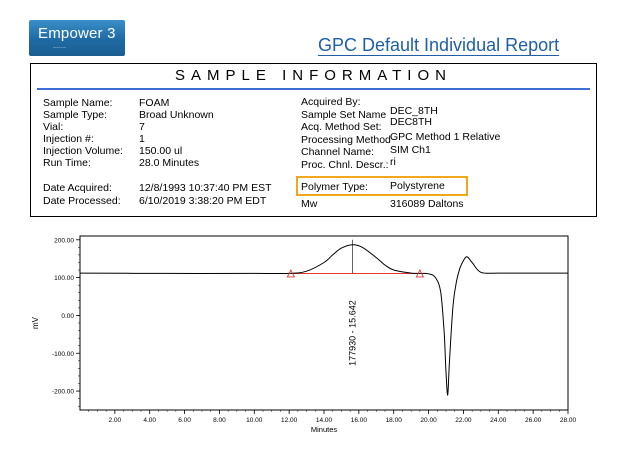  What do you see at coordinates (445, 137) in the screenshot?
I see `value-processing-method: GPC Method 1 Relative` at bounding box center [445, 137].